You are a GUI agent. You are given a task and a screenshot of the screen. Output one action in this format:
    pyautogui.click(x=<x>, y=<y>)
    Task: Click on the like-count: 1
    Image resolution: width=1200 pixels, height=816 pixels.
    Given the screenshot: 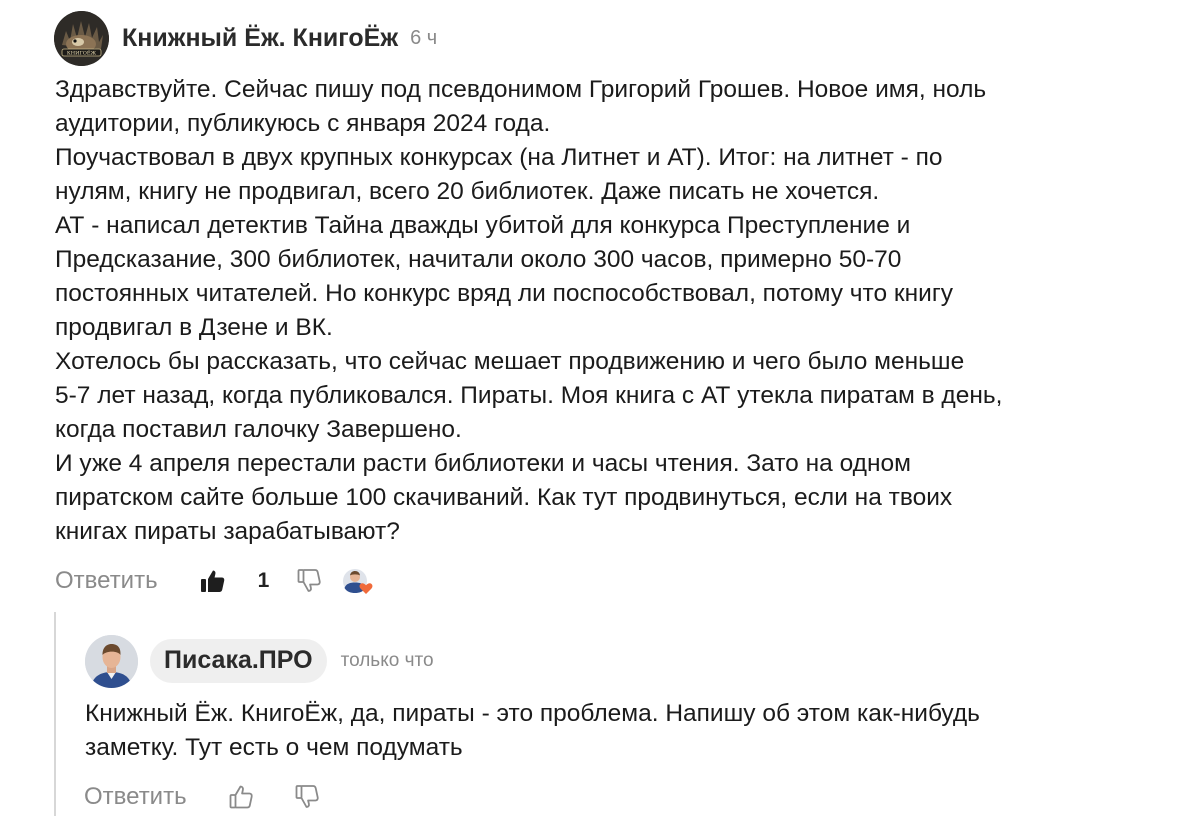 What is the action you would take?
    pyautogui.click(x=263, y=580)
    